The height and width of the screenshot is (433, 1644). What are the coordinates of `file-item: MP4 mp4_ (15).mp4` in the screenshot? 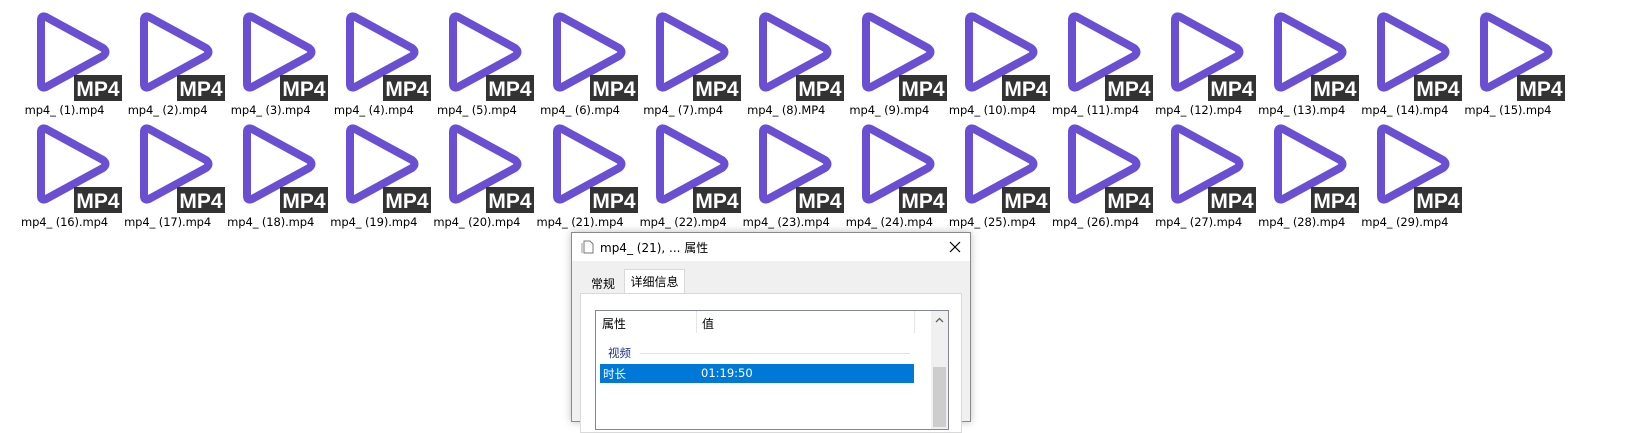 It's located at (1511, 62).